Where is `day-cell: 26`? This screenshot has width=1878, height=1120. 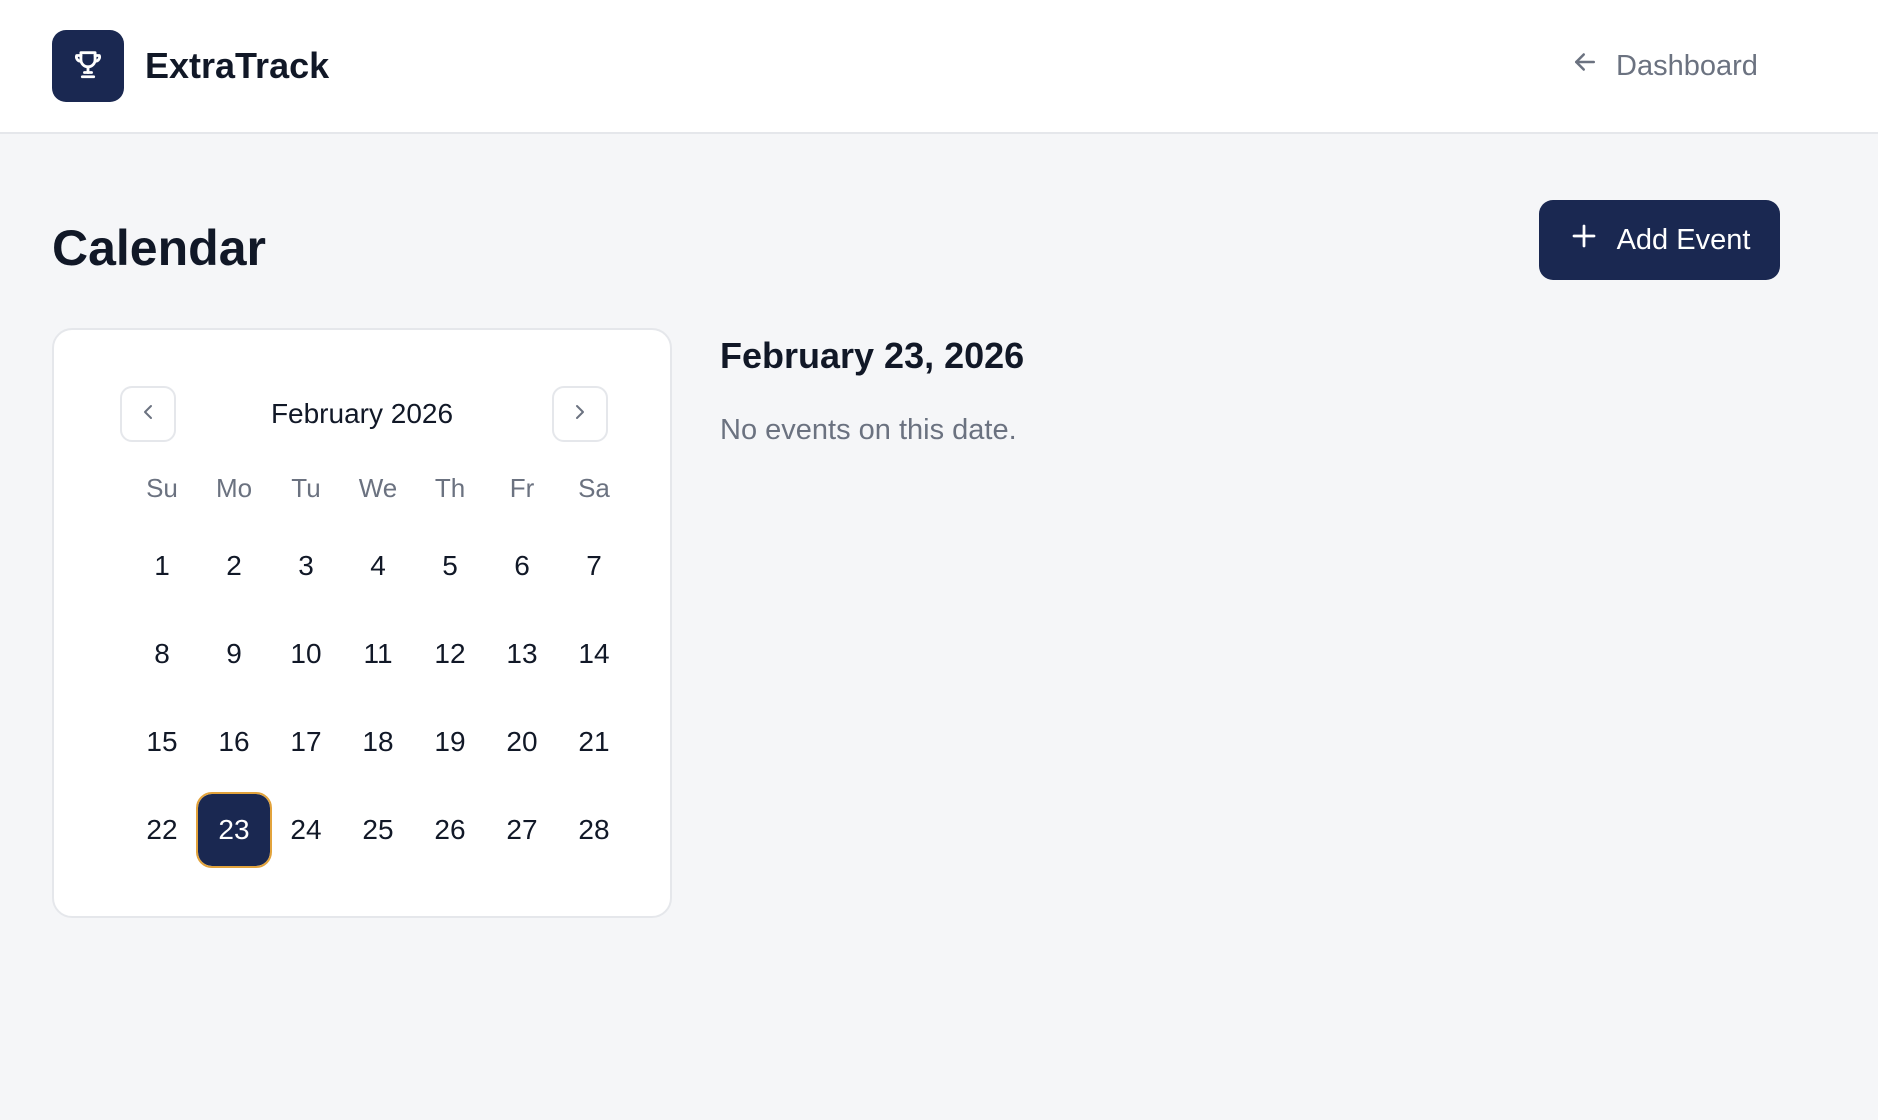
day-cell: 26 is located at coordinates (450, 830).